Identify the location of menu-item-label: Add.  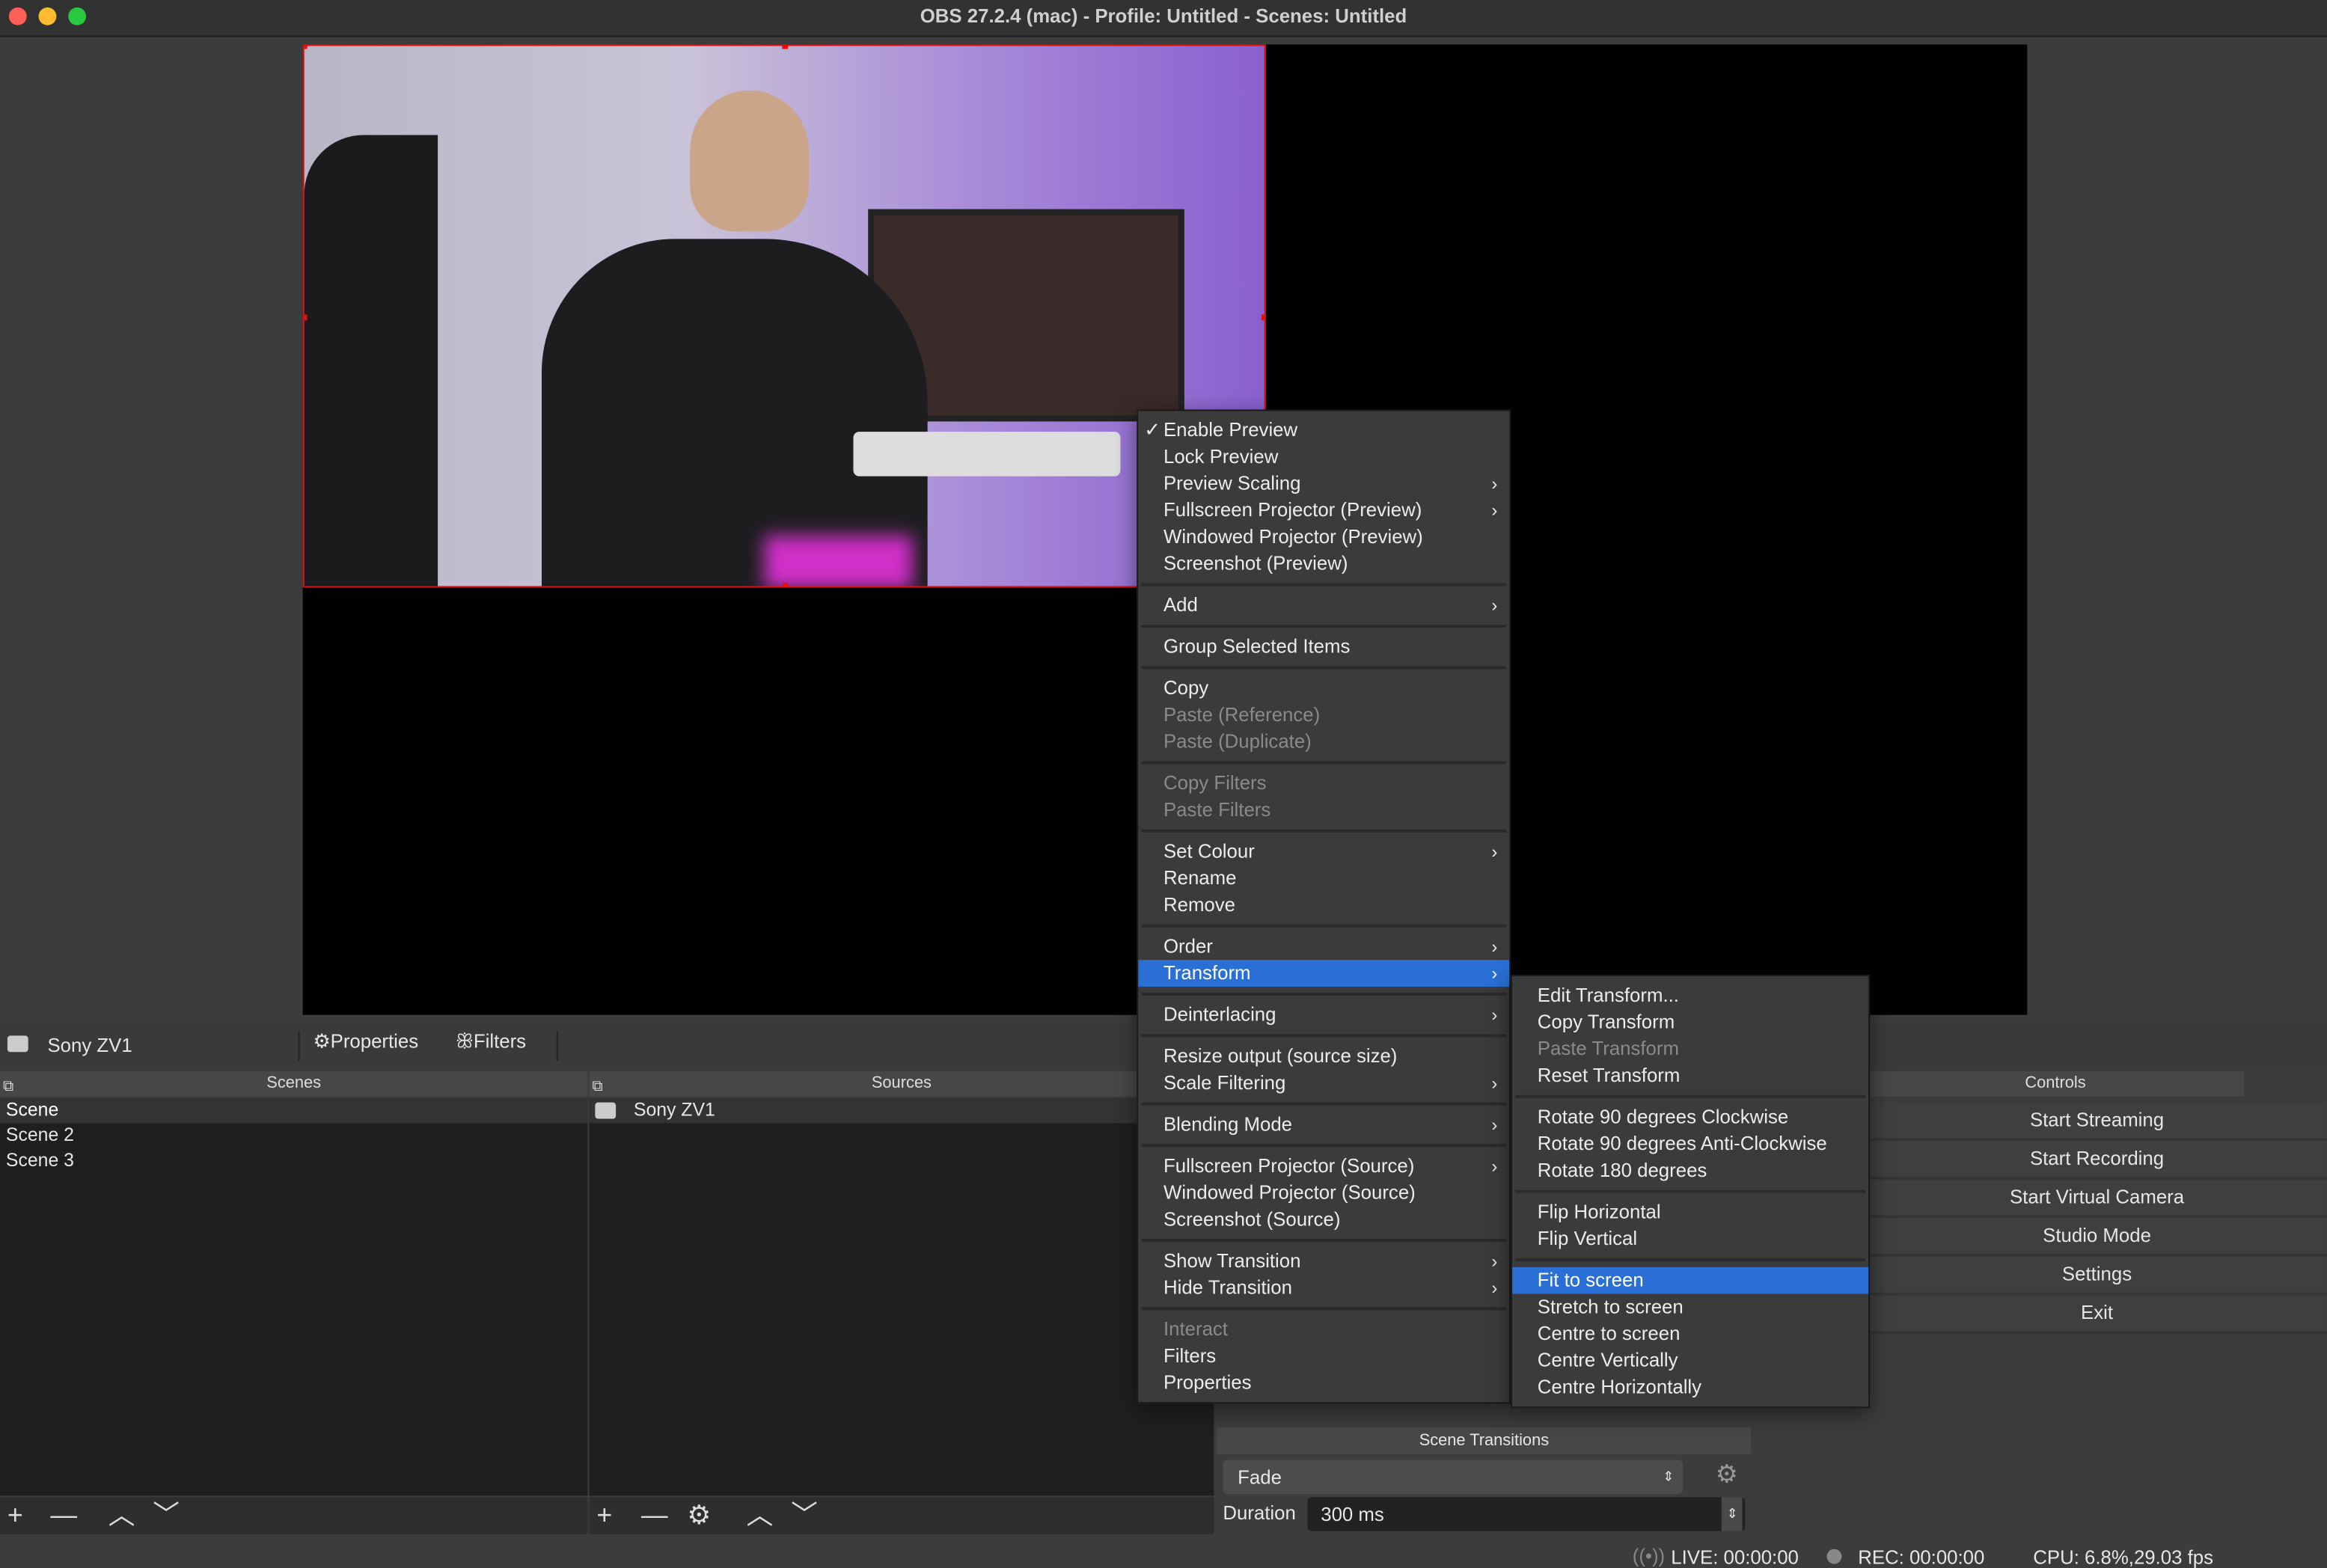
(1180, 604).